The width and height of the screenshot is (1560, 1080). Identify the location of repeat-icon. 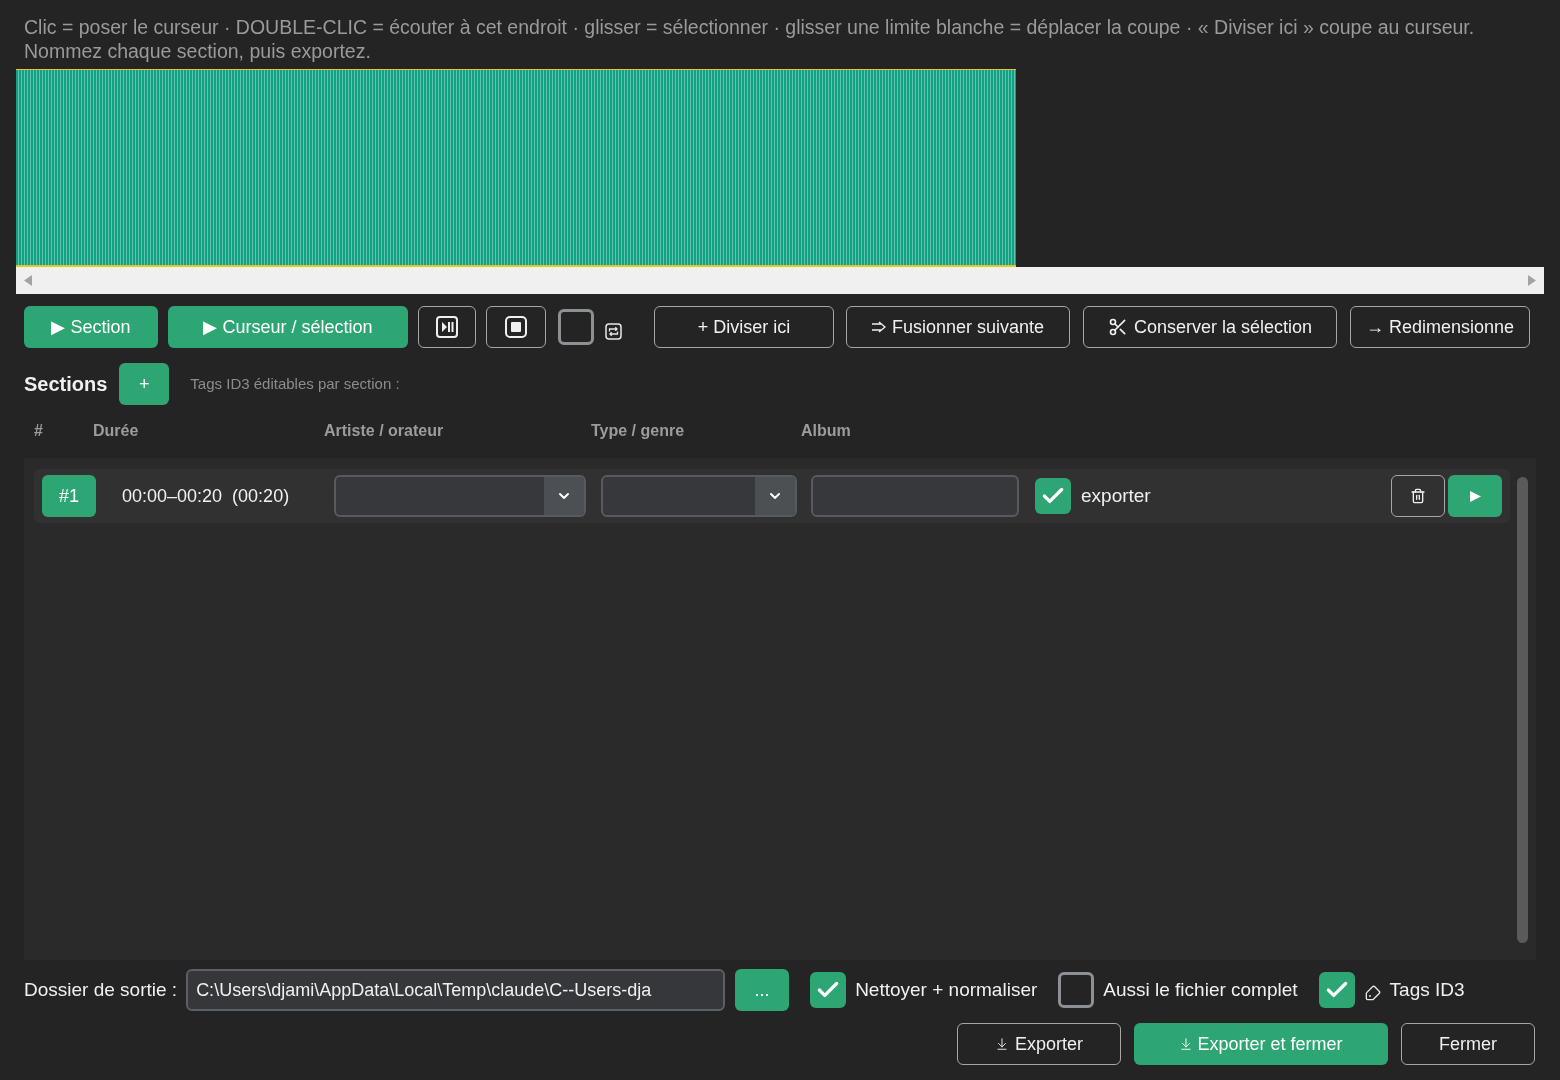
(613, 331).